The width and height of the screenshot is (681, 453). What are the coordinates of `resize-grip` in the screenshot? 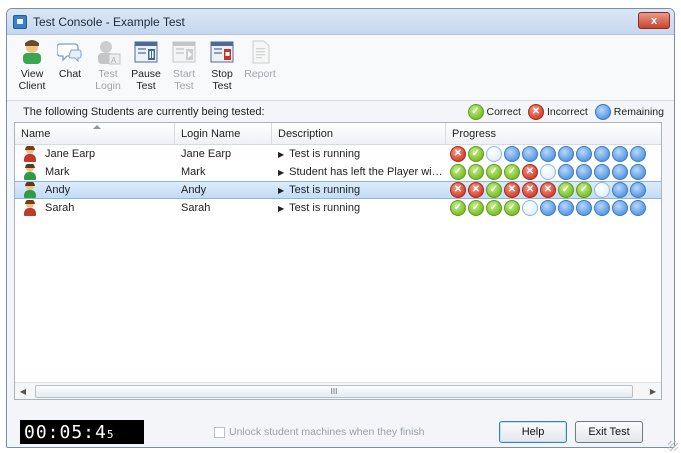 It's located at (673, 446).